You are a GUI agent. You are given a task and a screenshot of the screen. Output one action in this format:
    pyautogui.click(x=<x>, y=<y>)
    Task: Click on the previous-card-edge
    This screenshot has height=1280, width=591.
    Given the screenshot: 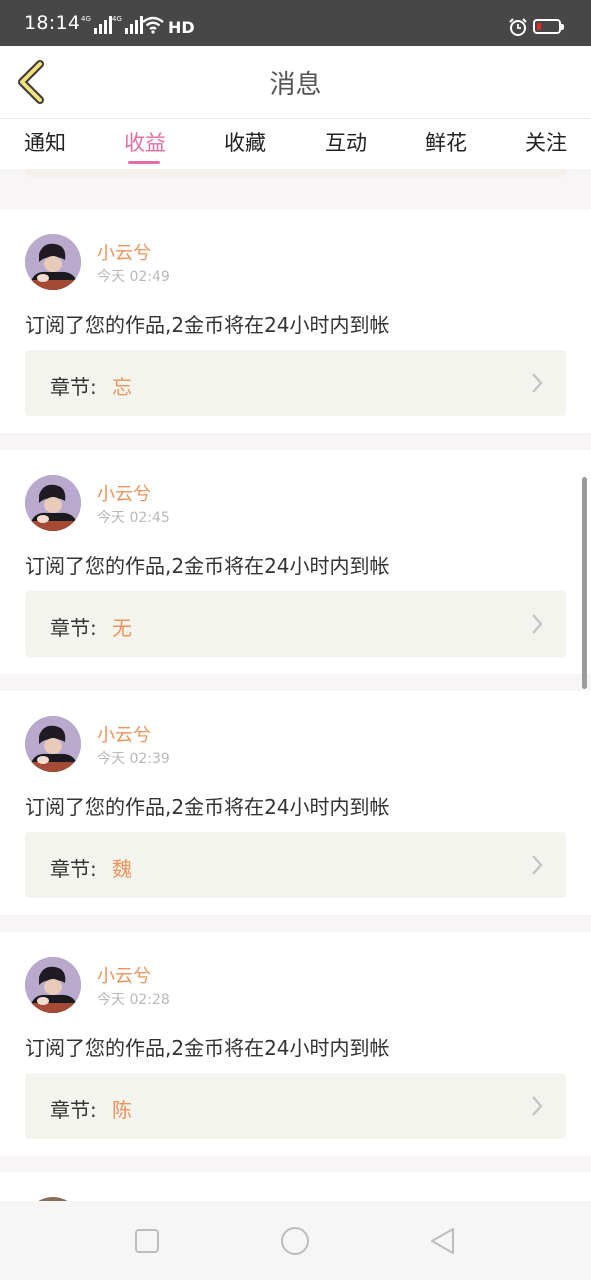 What is the action you would take?
    pyautogui.click(x=295, y=173)
    